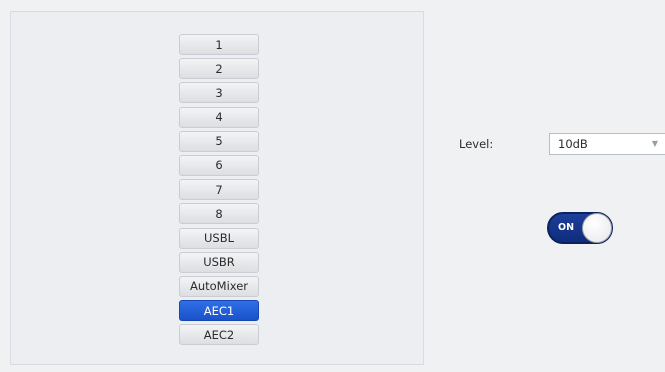  I want to click on on-off-toggle: ON, so click(580, 228).